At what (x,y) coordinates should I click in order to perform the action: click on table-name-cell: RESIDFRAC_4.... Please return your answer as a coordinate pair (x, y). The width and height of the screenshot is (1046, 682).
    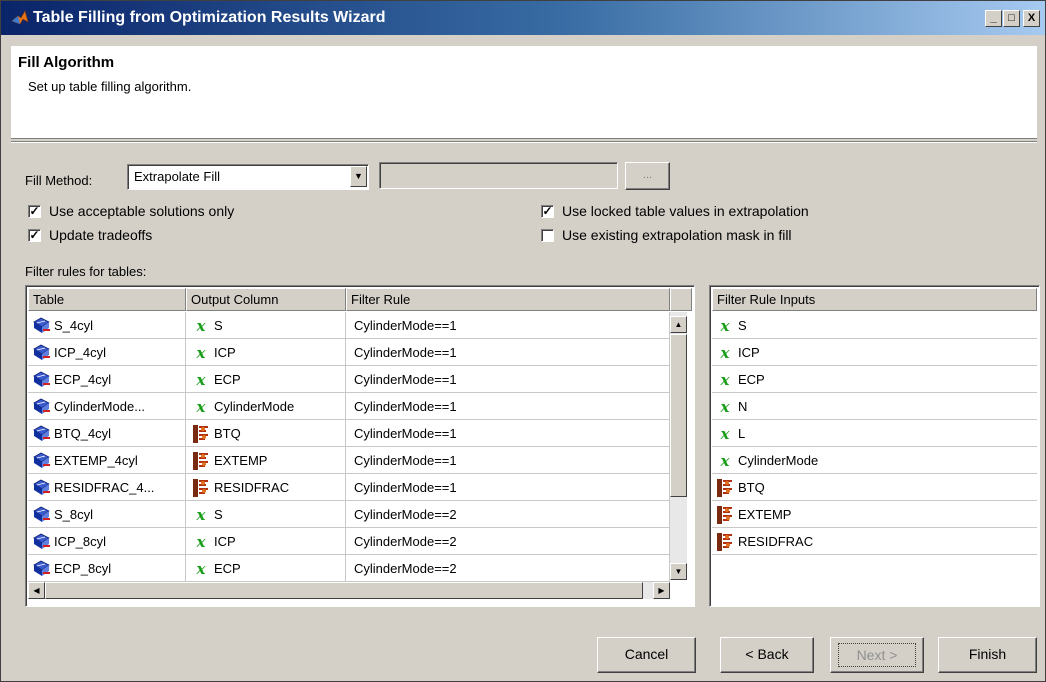
    Looking at the image, I should click on (107, 487).